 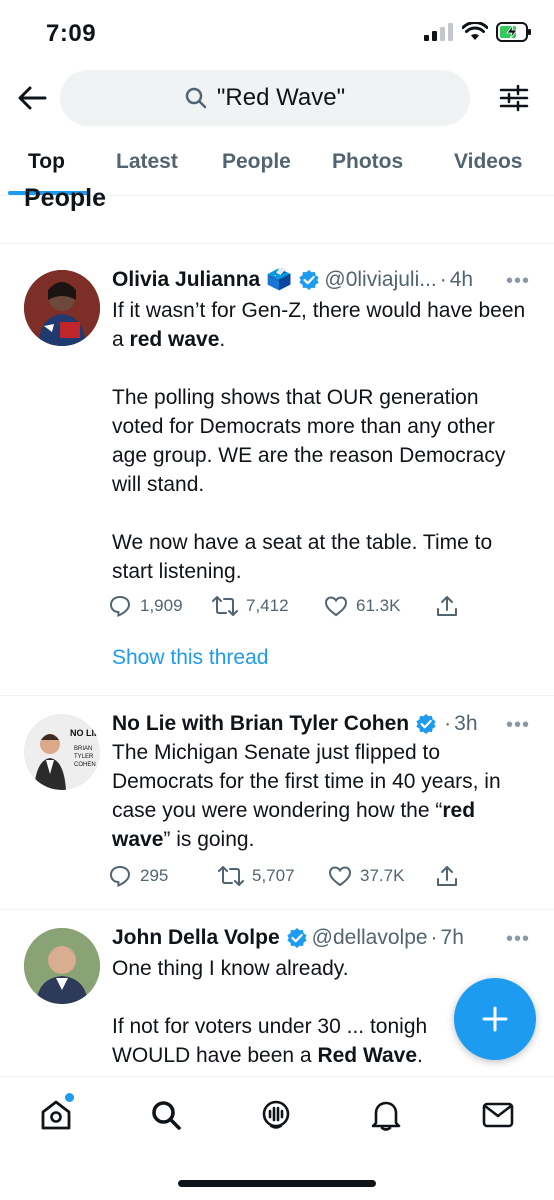 What do you see at coordinates (277, 33) in the screenshot?
I see `status-bar: 7:09` at bounding box center [277, 33].